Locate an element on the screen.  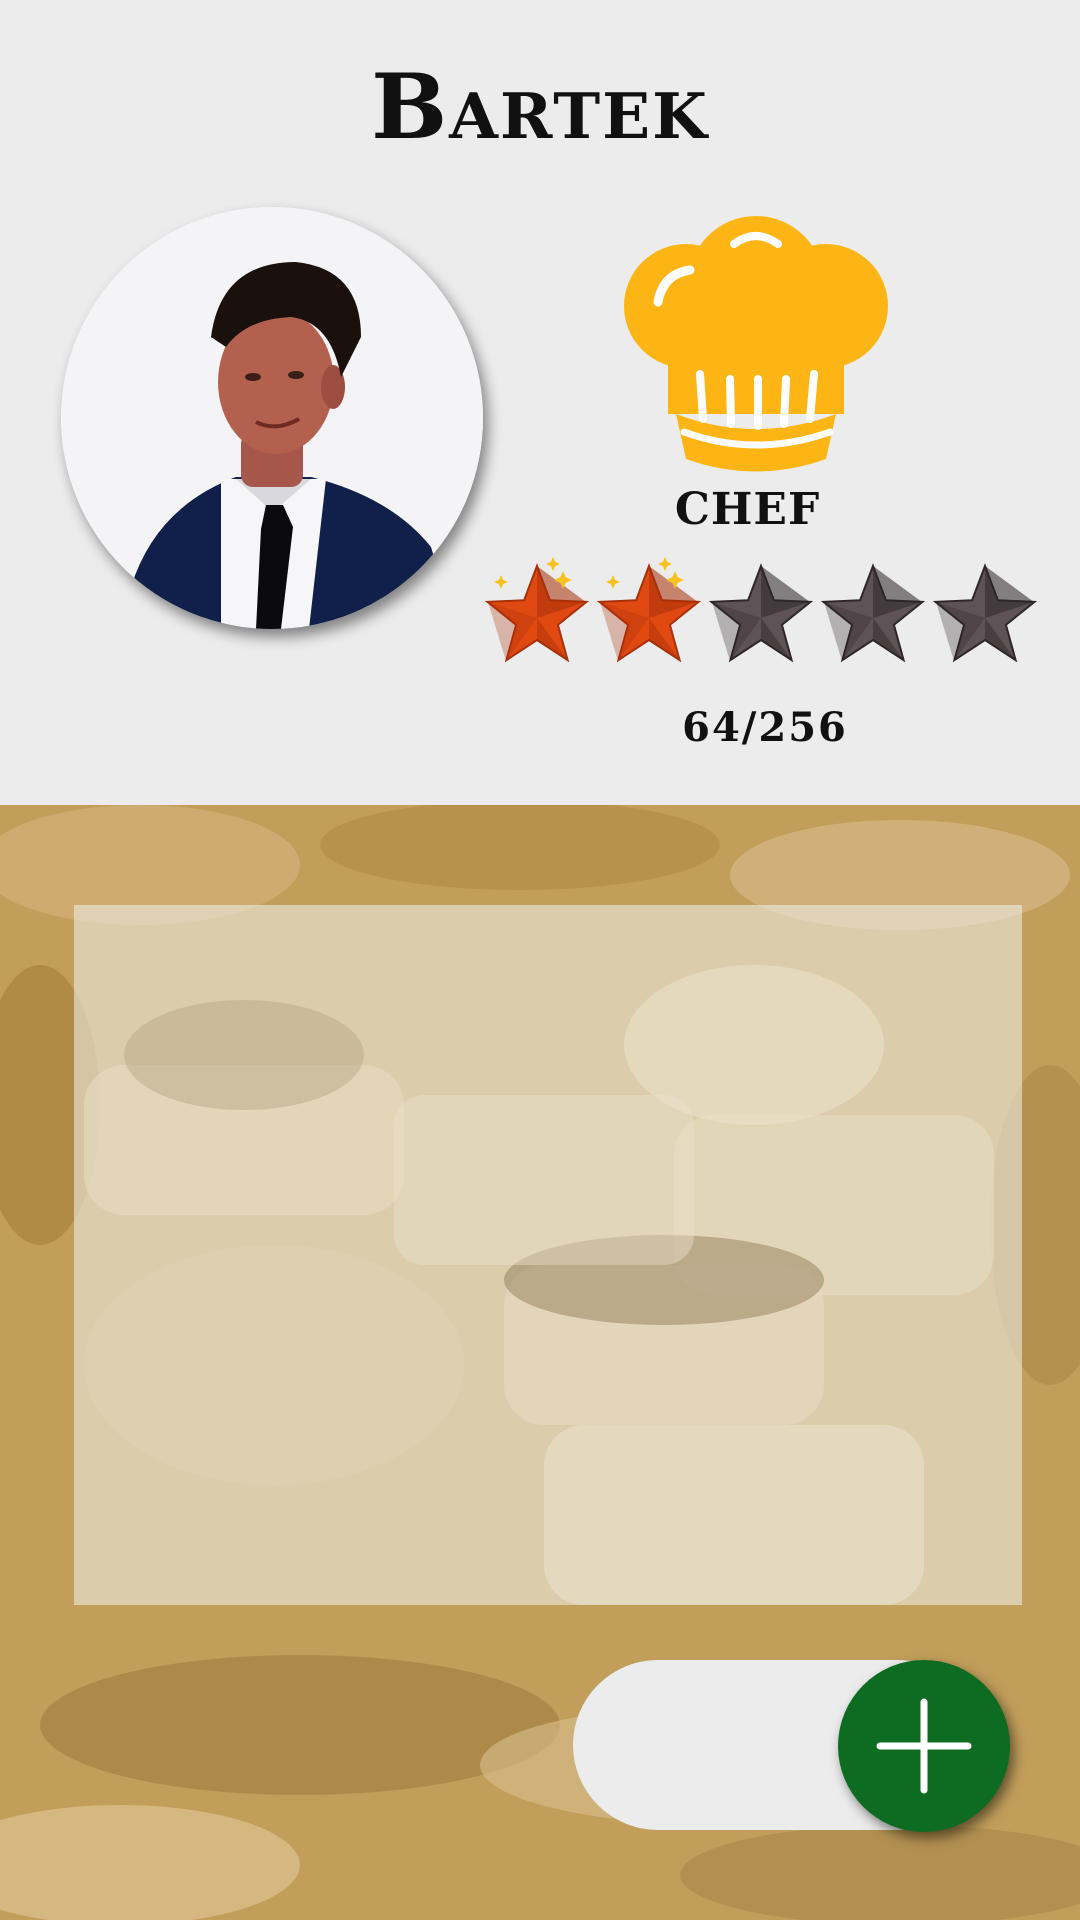
chef-hat-icon is located at coordinates (756, 344).